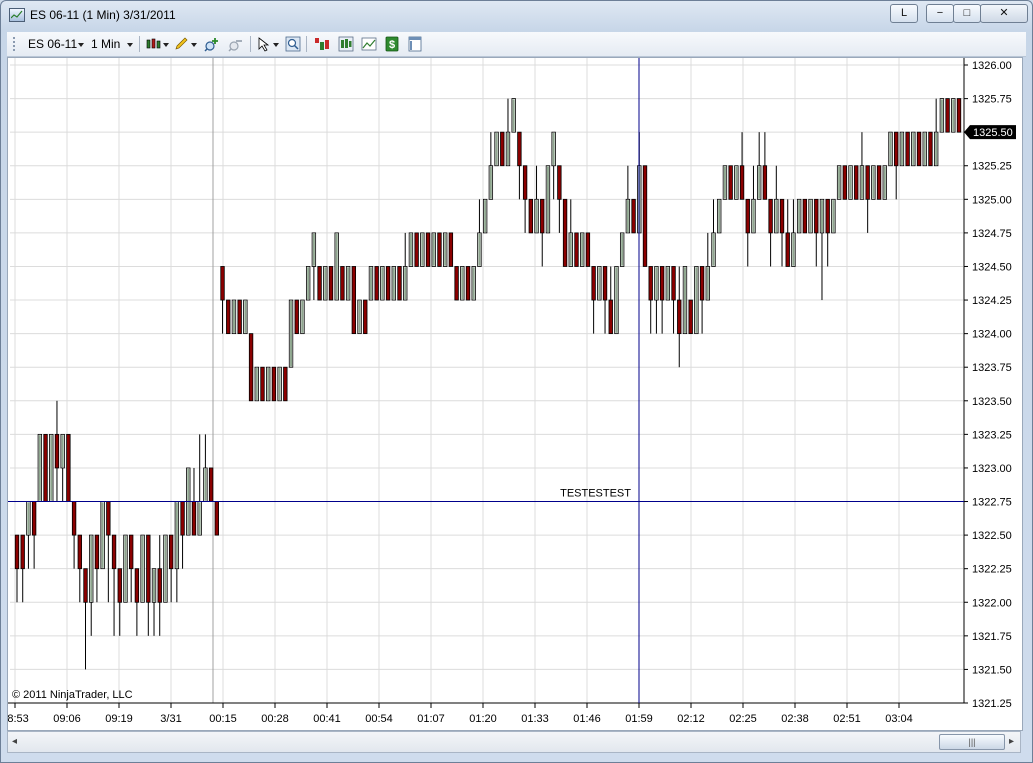 This screenshot has height=763, width=1033. Describe the element at coordinates (992, 301) in the screenshot. I see `y-tick-label: 1324.25` at that location.